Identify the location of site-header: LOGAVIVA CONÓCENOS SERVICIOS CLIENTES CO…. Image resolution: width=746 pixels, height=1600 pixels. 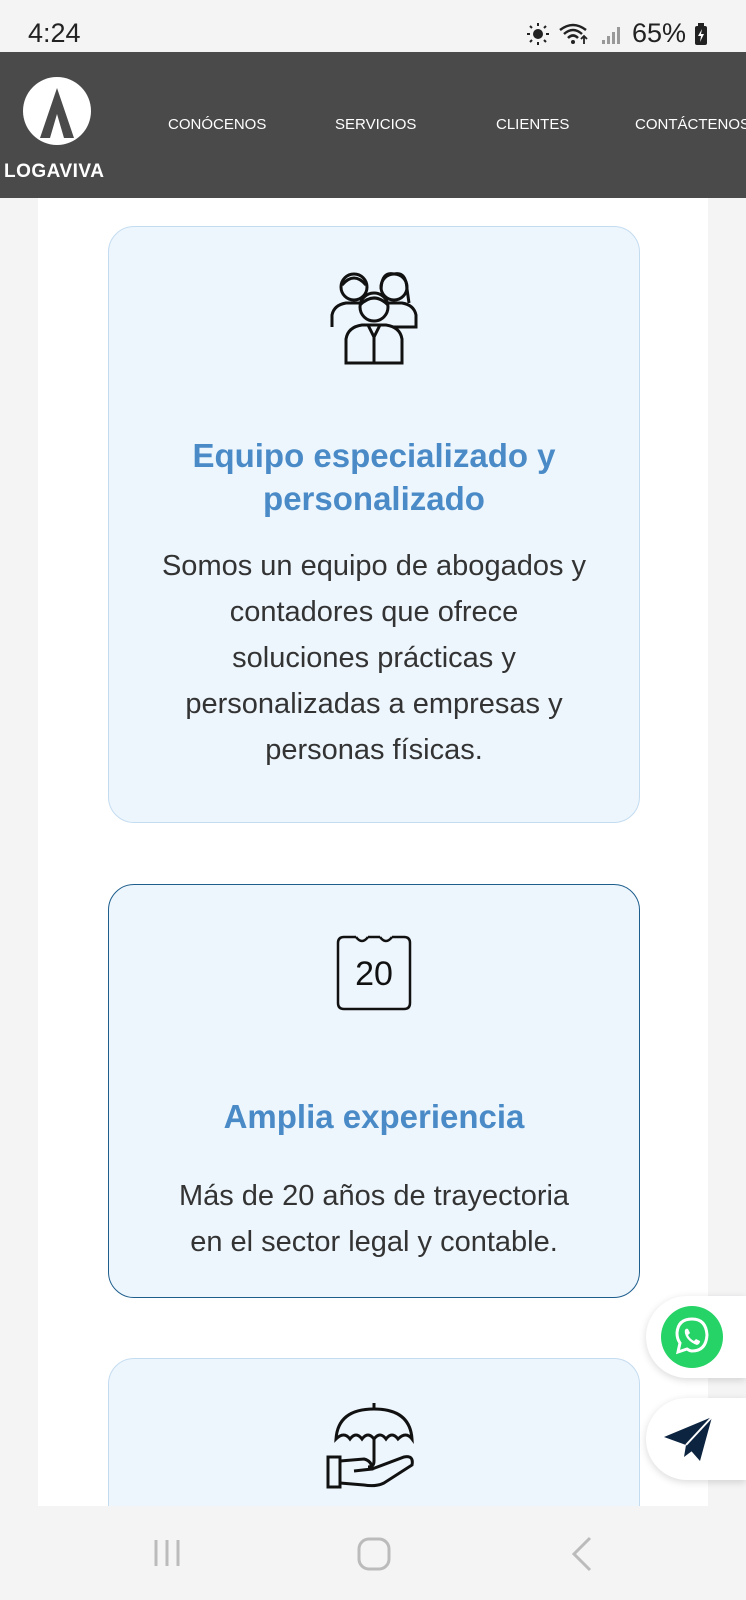
(373, 125).